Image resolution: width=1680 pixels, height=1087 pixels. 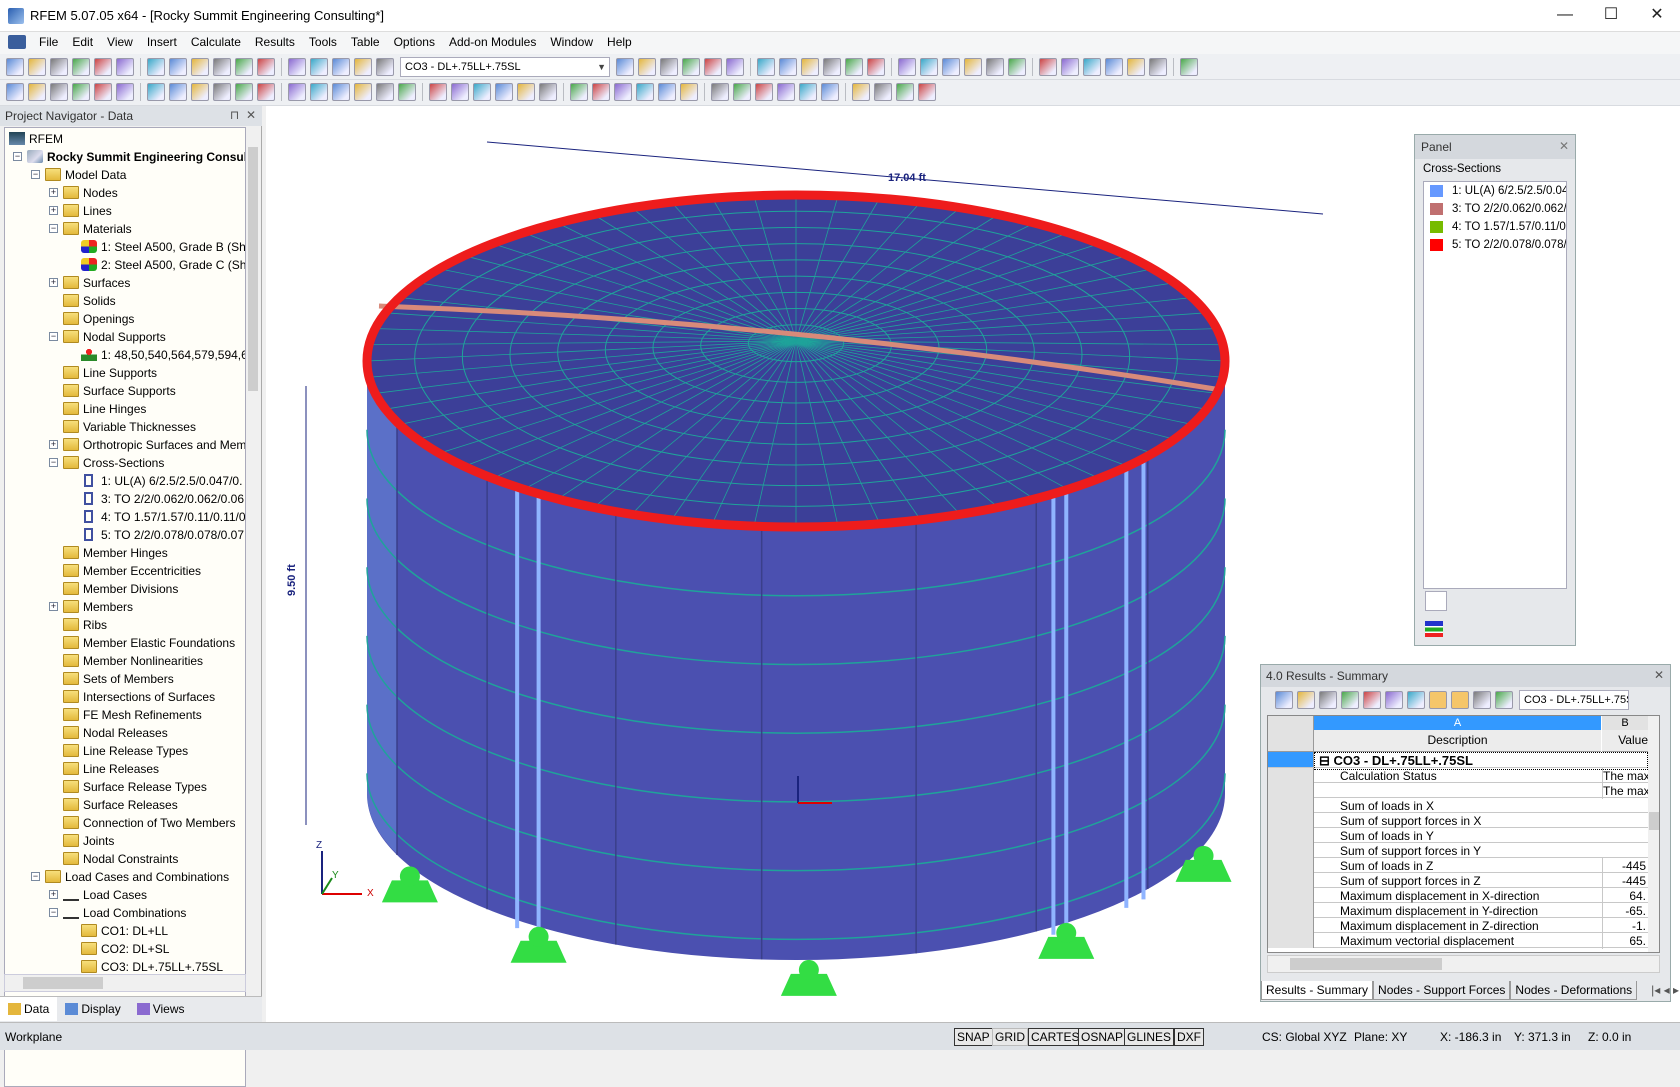 What do you see at coordinates (1463, 866) in the screenshot?
I see `table-row: Sum of loads in Z -445` at bounding box center [1463, 866].